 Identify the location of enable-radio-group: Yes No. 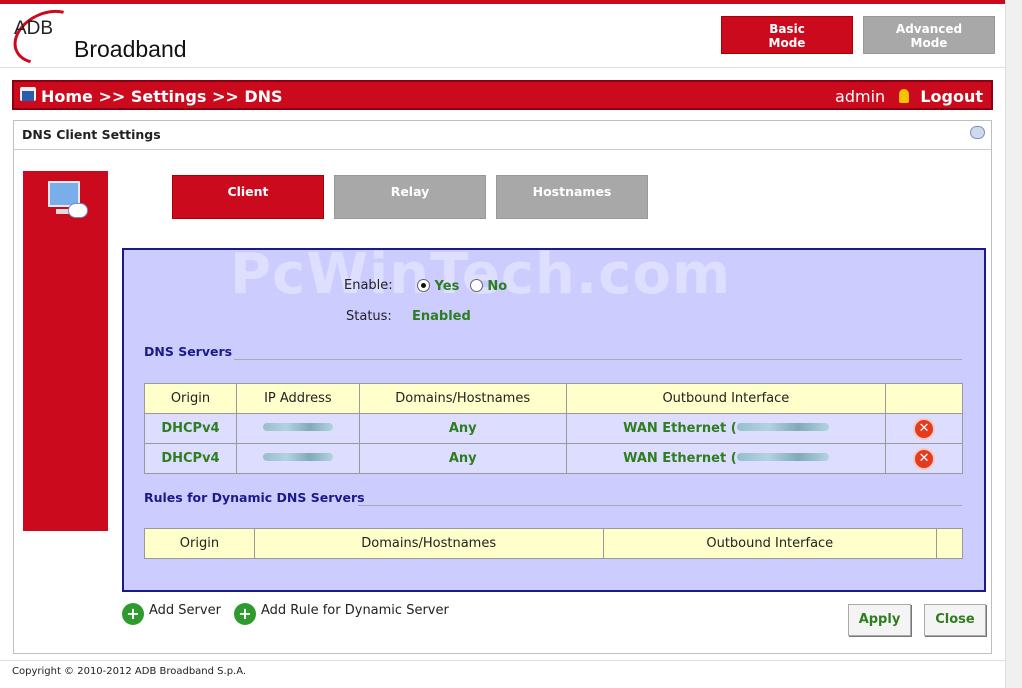
(465, 286).